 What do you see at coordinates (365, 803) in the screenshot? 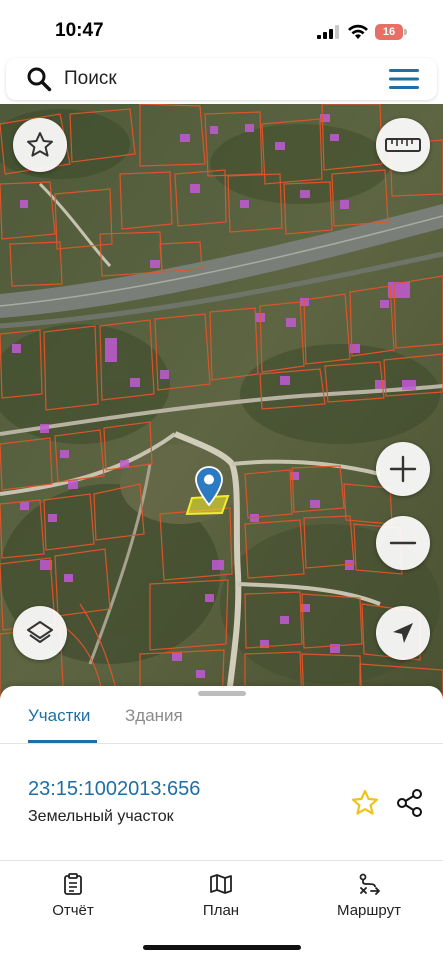
I see `add-favorite-star-icon` at bounding box center [365, 803].